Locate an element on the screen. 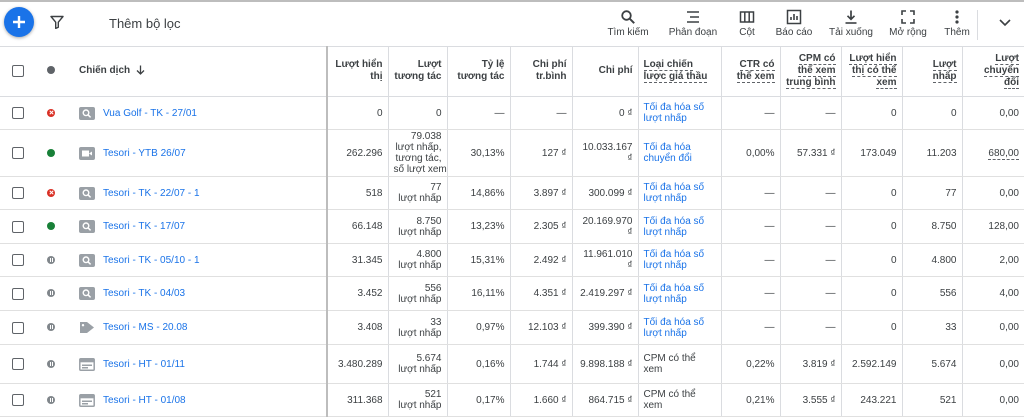  conversions-cell: 128,00 is located at coordinates (992, 226).